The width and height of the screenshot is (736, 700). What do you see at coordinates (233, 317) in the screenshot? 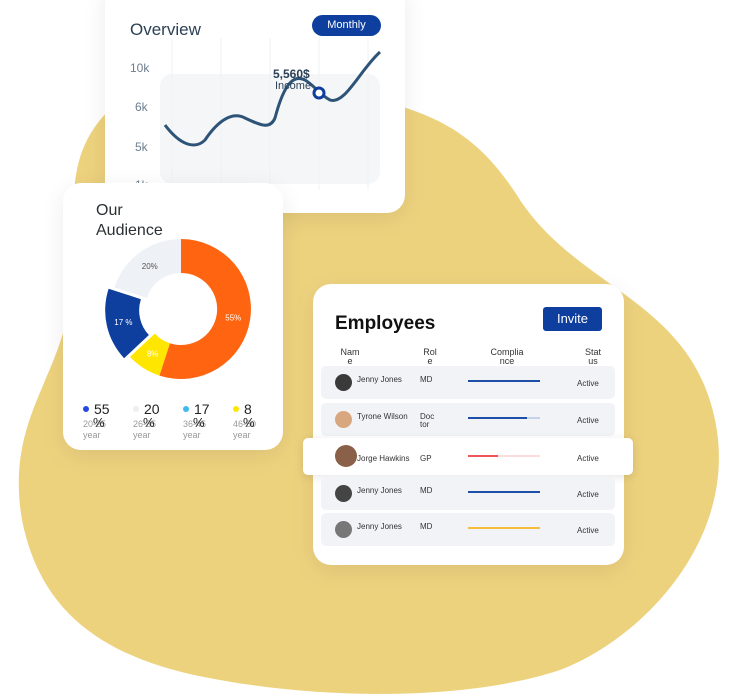
I see `donut-label: 55%` at bounding box center [233, 317].